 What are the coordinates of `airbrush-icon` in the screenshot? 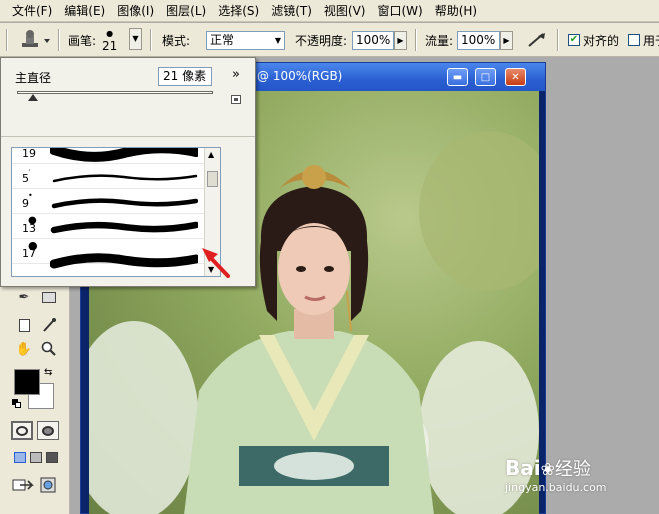 It's located at (536, 40).